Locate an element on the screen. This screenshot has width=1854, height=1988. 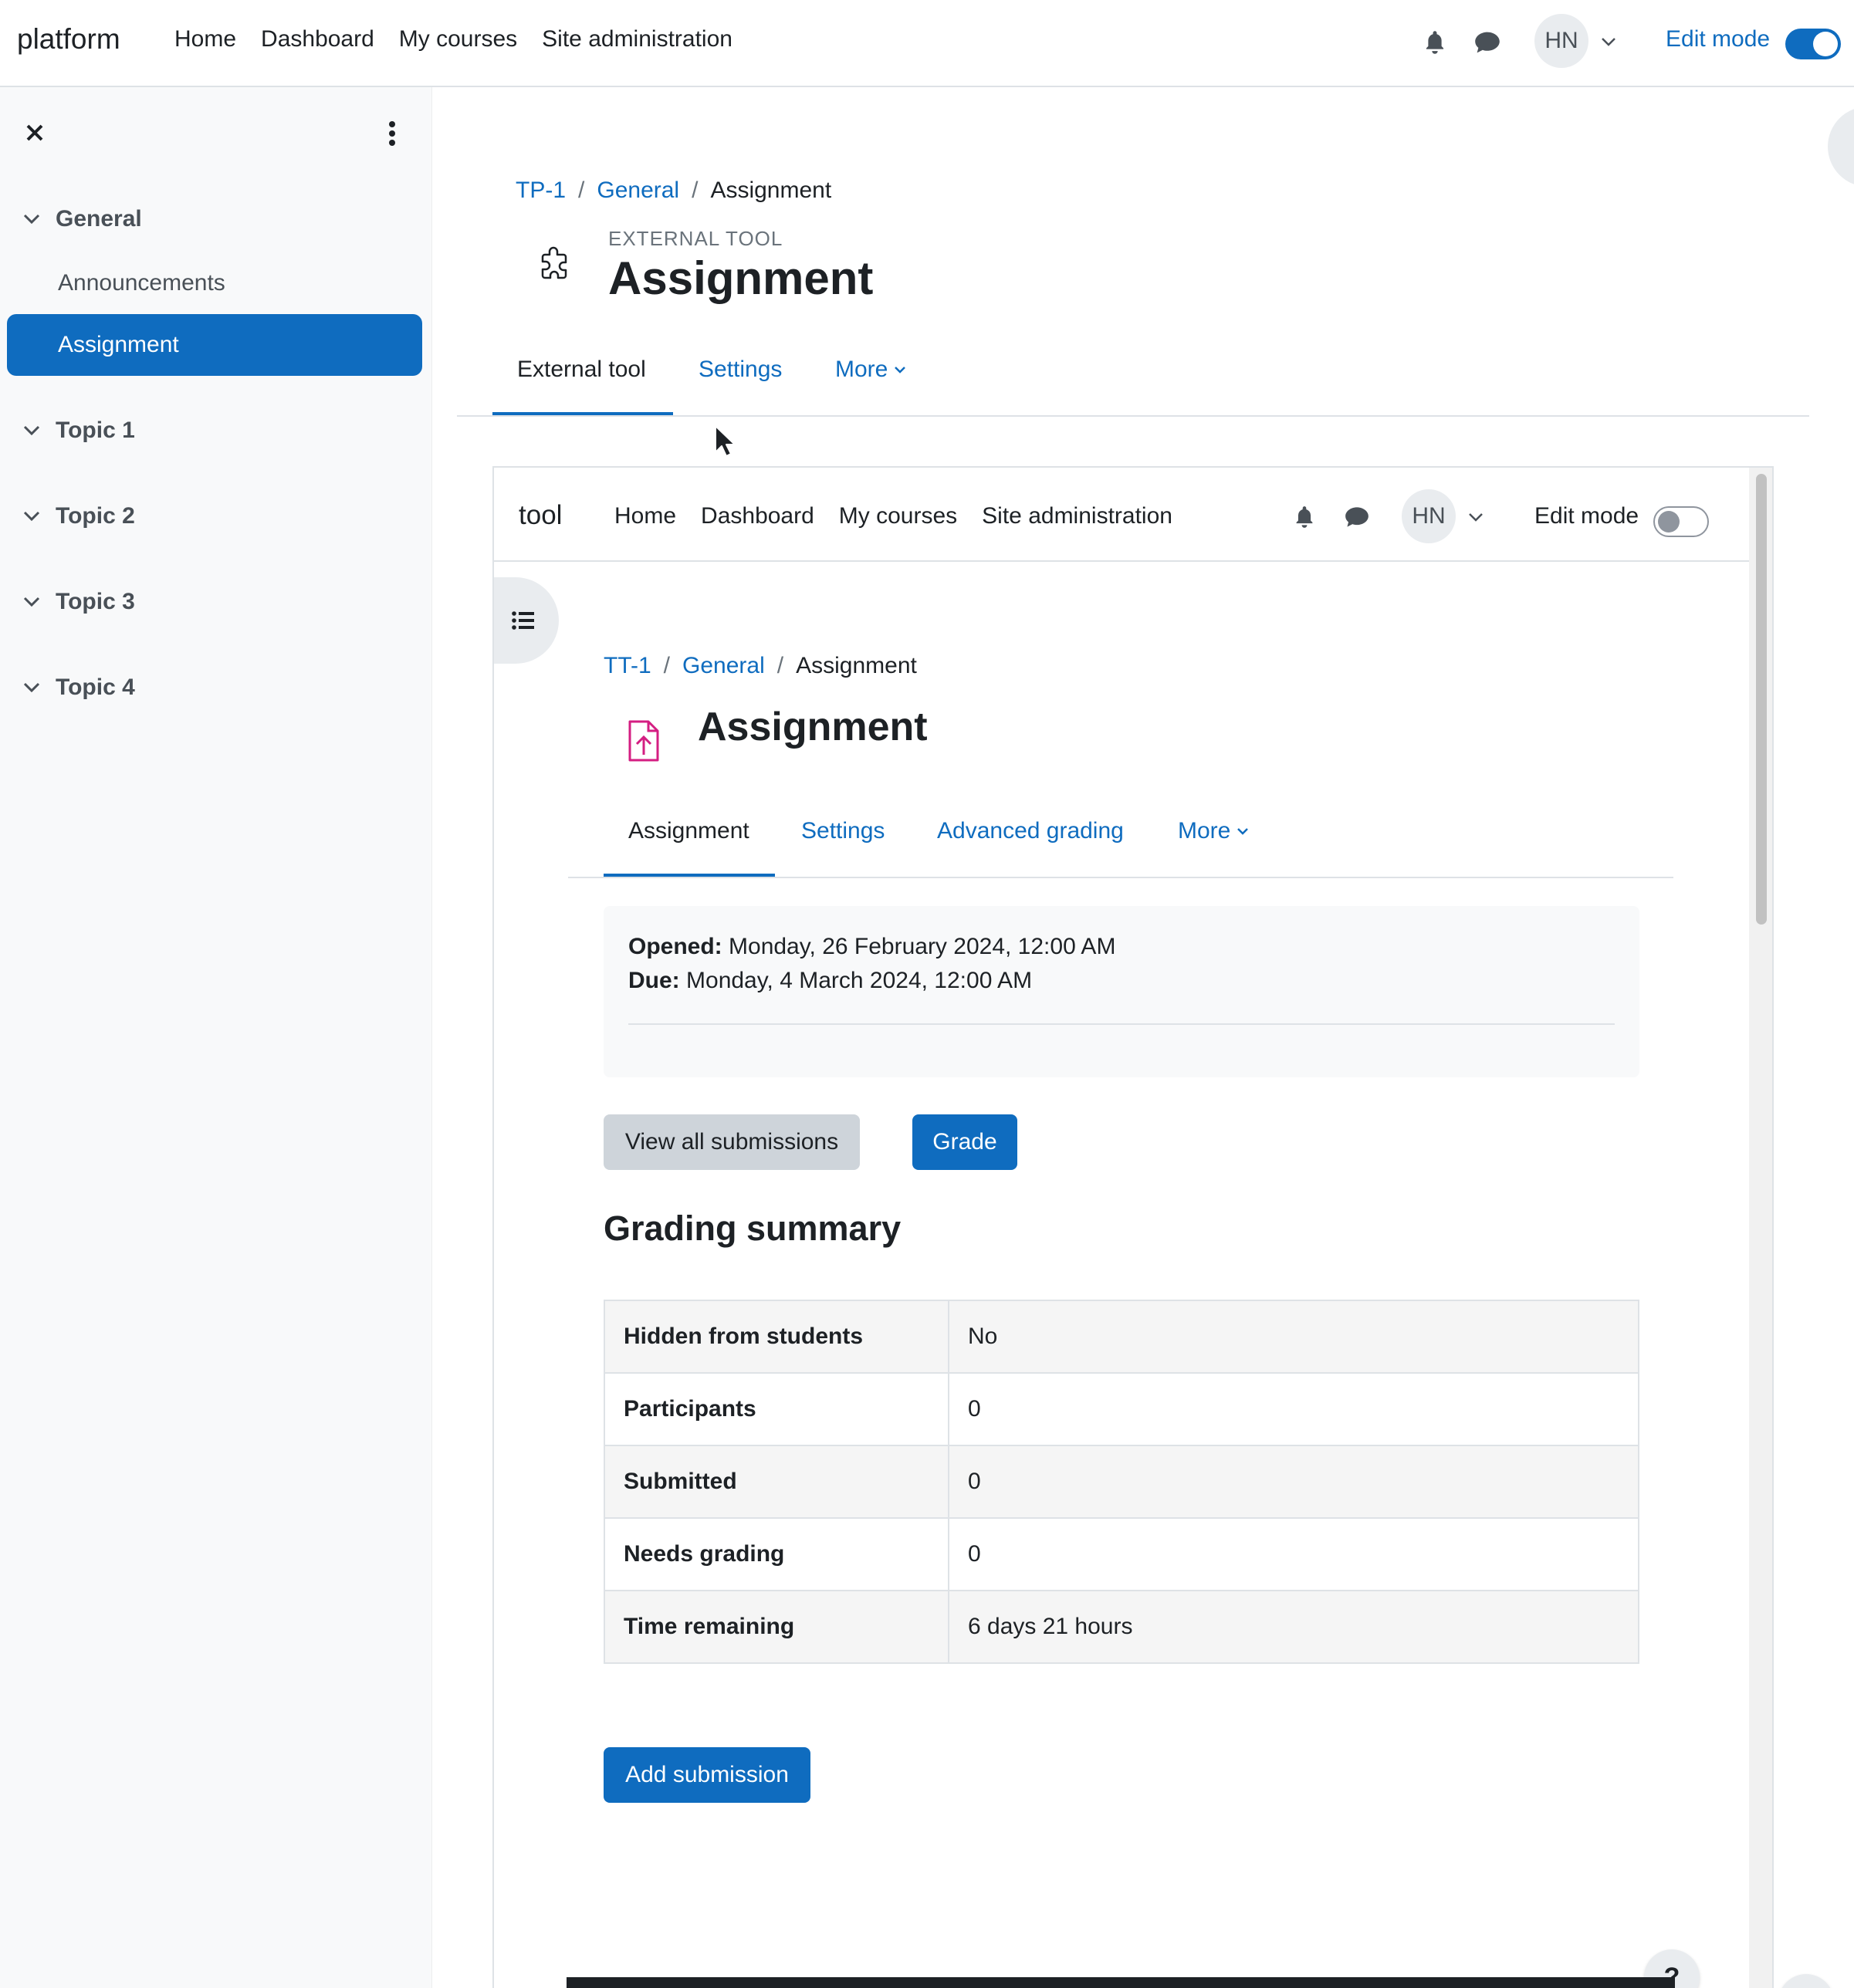
section-topic-3: Topic 3 is located at coordinates (78, 602).